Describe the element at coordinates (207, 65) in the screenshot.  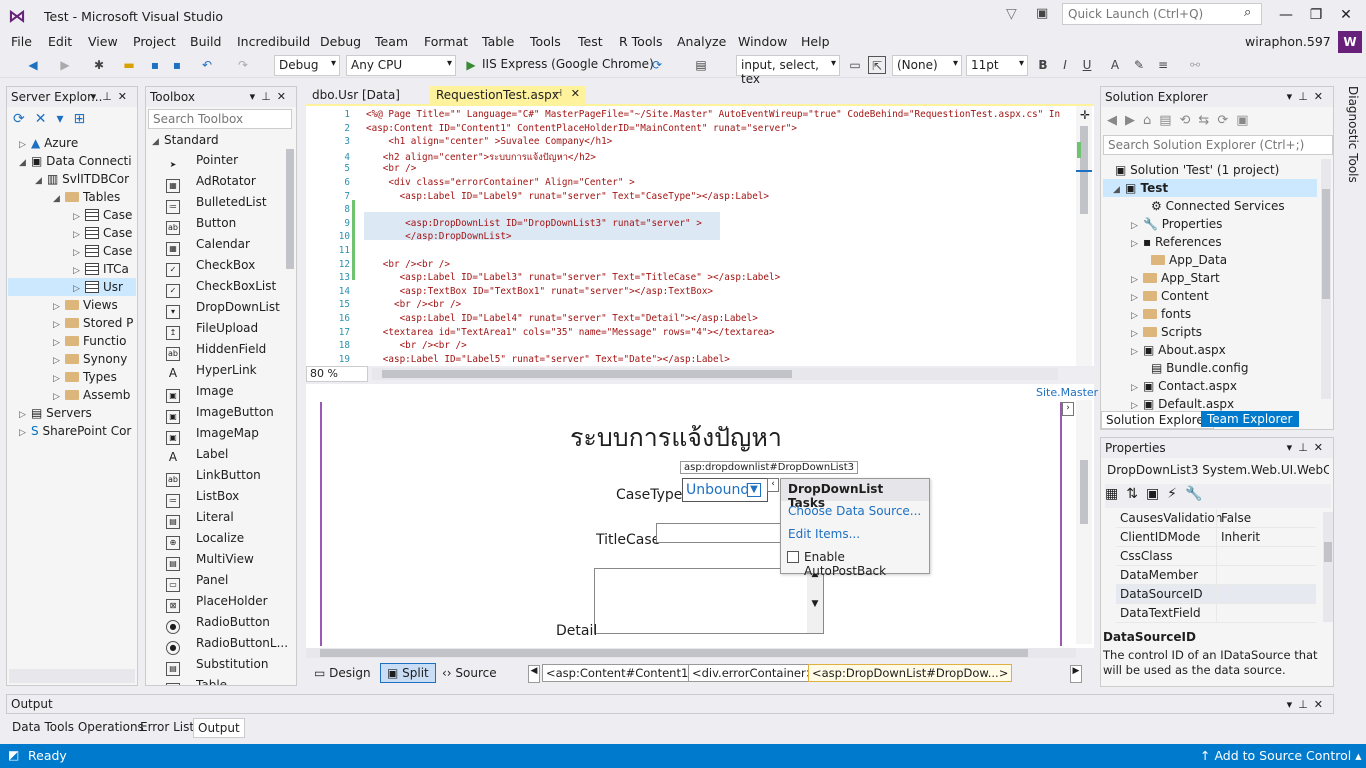
I see `undo-icon: ↶` at that location.